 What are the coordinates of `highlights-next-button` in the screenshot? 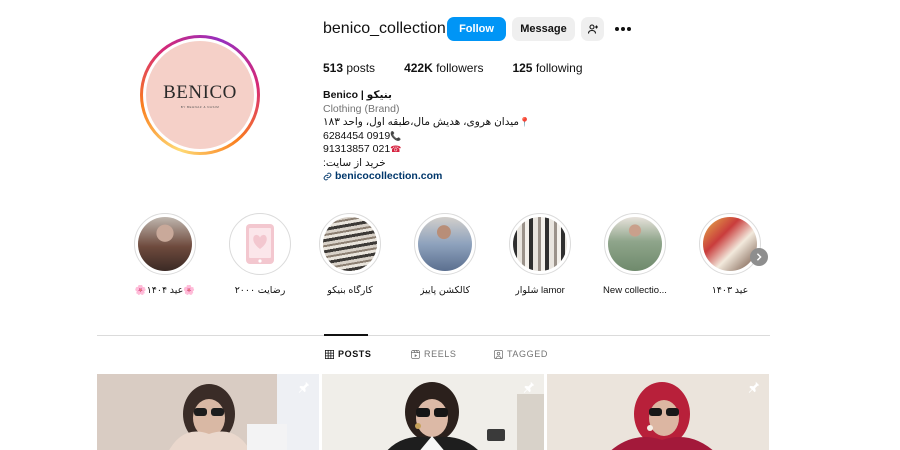 It's located at (759, 257).